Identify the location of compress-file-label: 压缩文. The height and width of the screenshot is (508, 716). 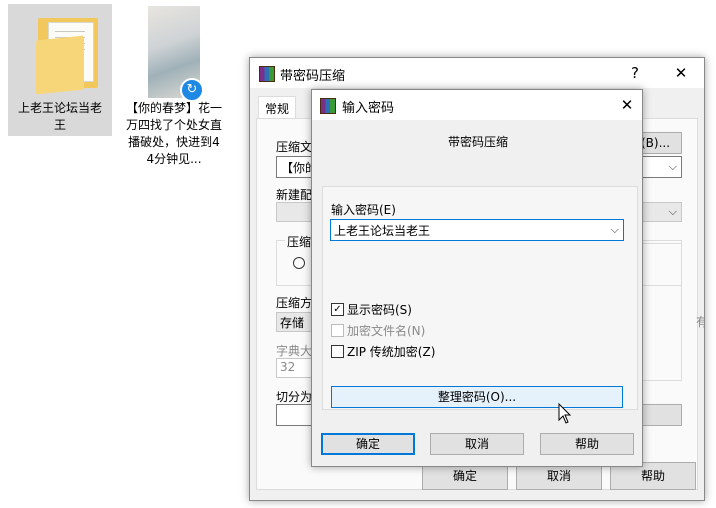
(294, 147).